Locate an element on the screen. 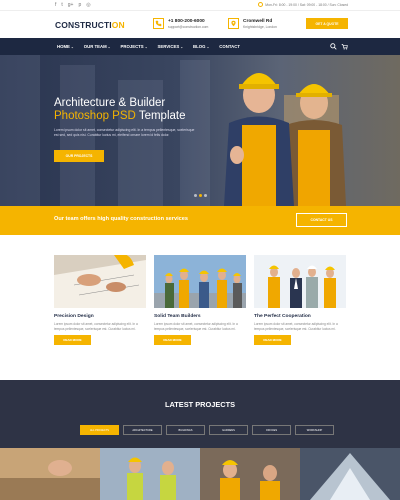  address-contact: Cromwell Rd Knightsbridge, London is located at coordinates (252, 23).